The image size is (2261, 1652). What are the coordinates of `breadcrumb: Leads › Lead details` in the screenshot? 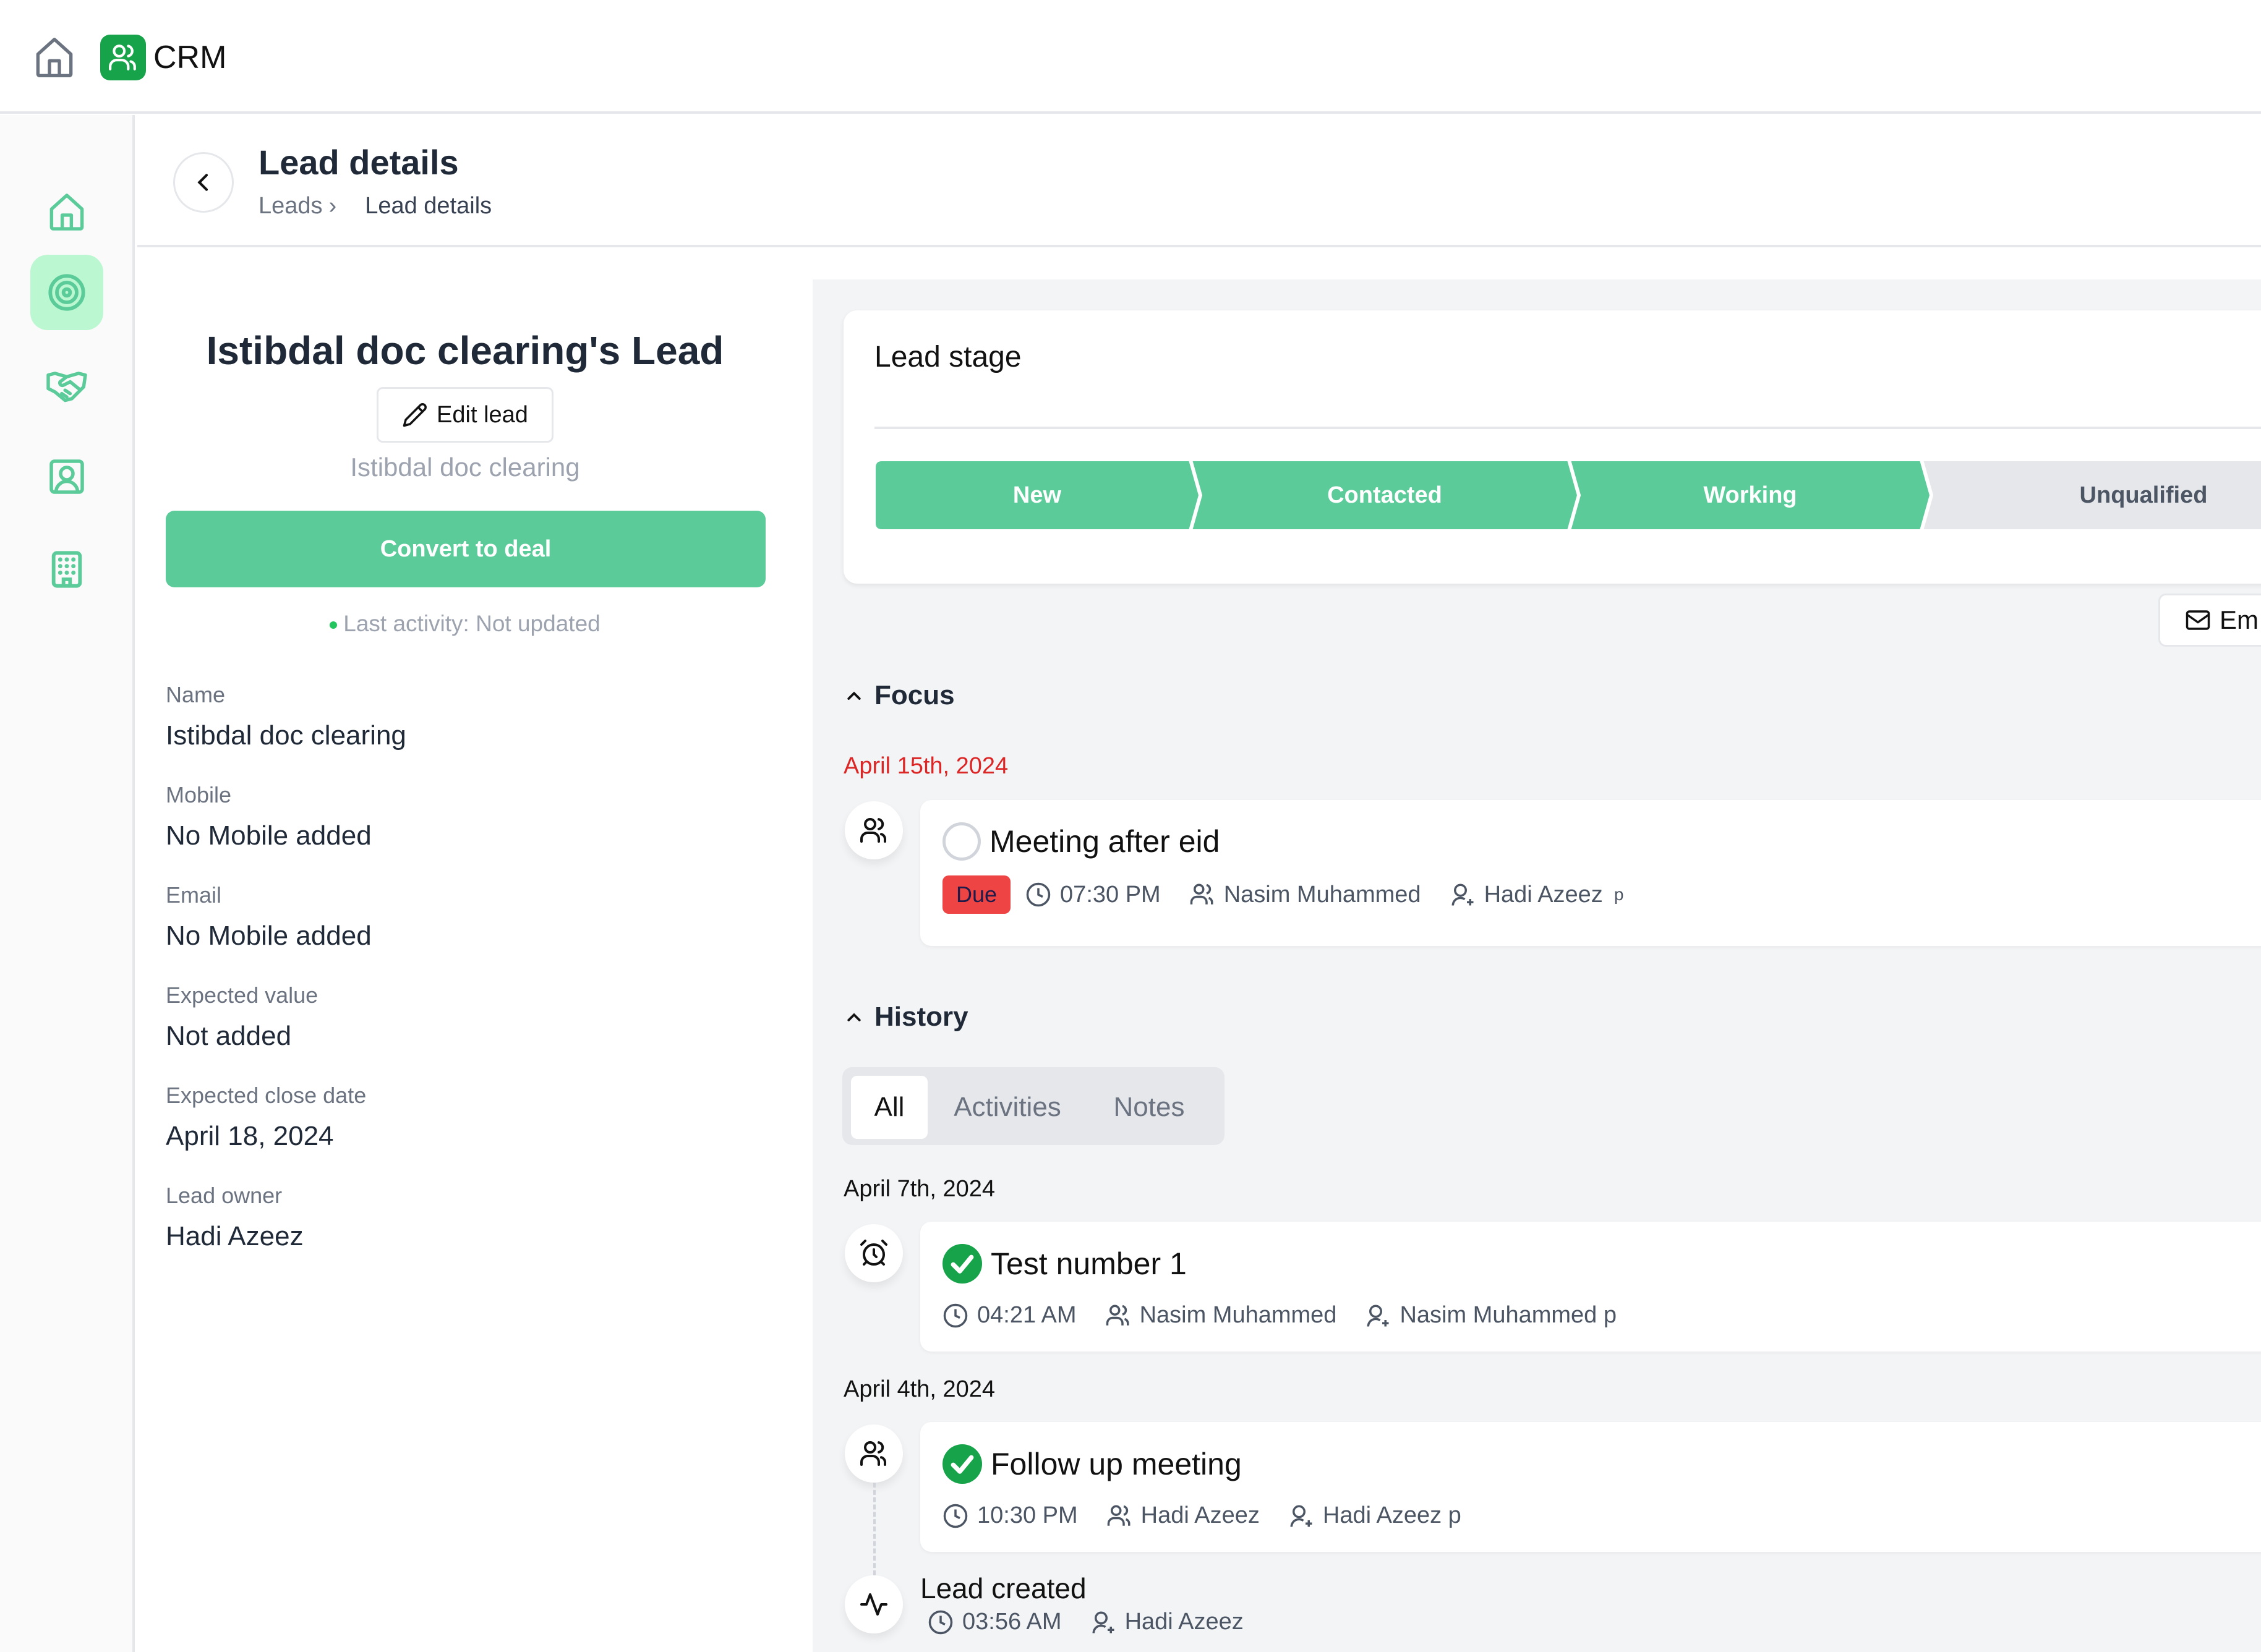 It's located at (375, 206).